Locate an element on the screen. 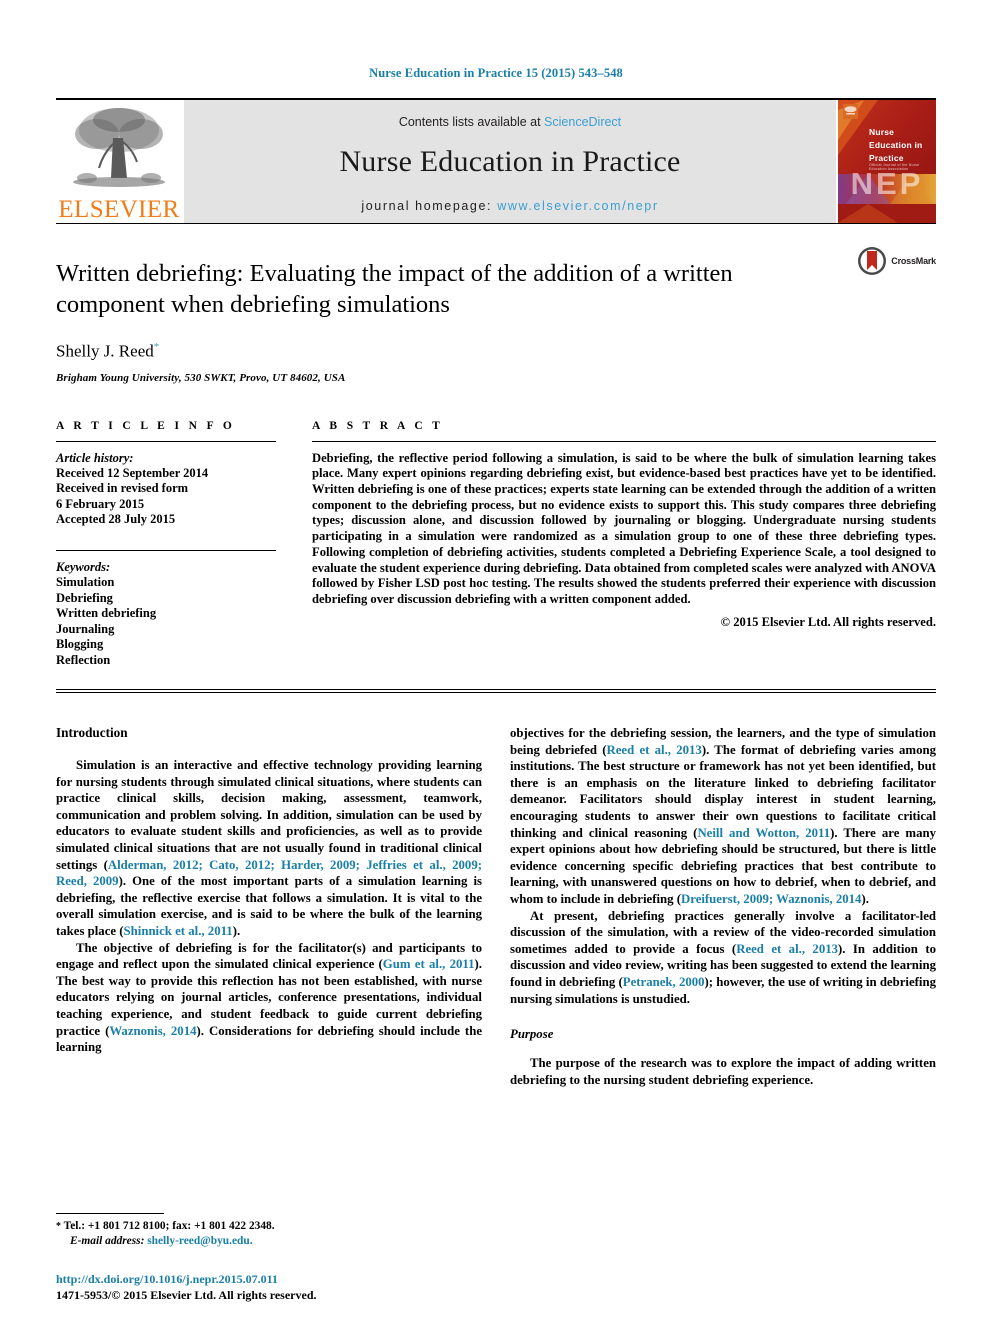 This screenshot has height=1323, width=992. history-item: Received in revised form is located at coordinates (122, 488).